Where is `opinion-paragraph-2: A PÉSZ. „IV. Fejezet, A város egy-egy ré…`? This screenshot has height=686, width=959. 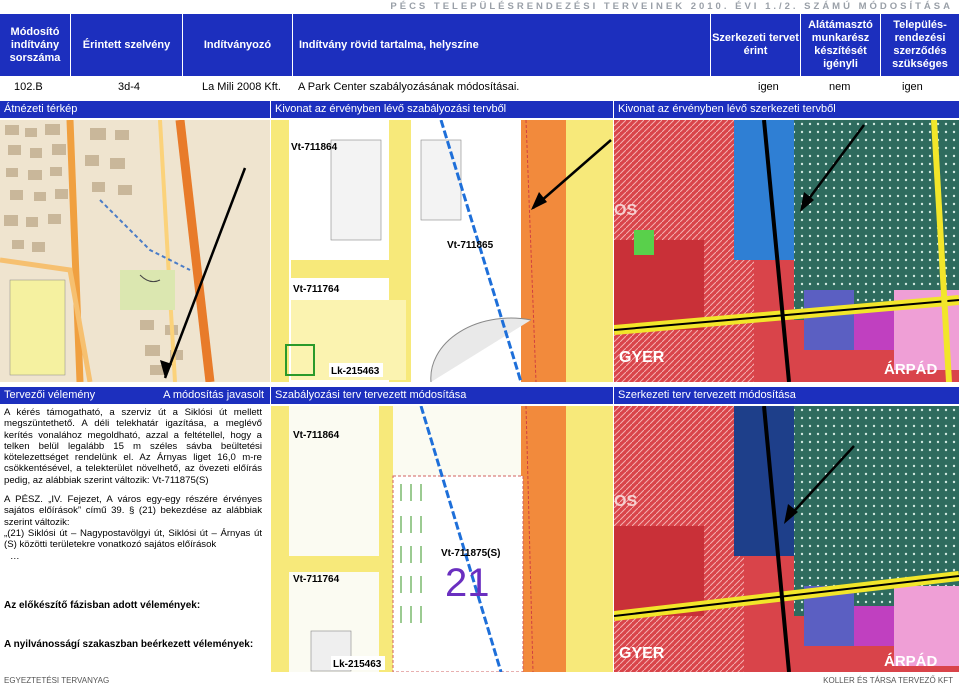 opinion-paragraph-2: A PÉSZ. „IV. Fejezet, A város egy-egy ré… is located at coordinates (133, 511).